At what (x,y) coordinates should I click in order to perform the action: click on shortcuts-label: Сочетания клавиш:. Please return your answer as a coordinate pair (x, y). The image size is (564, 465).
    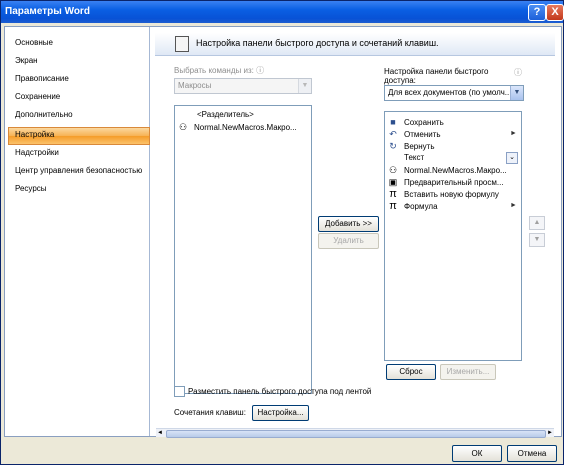
    Looking at the image, I should click on (210, 412).